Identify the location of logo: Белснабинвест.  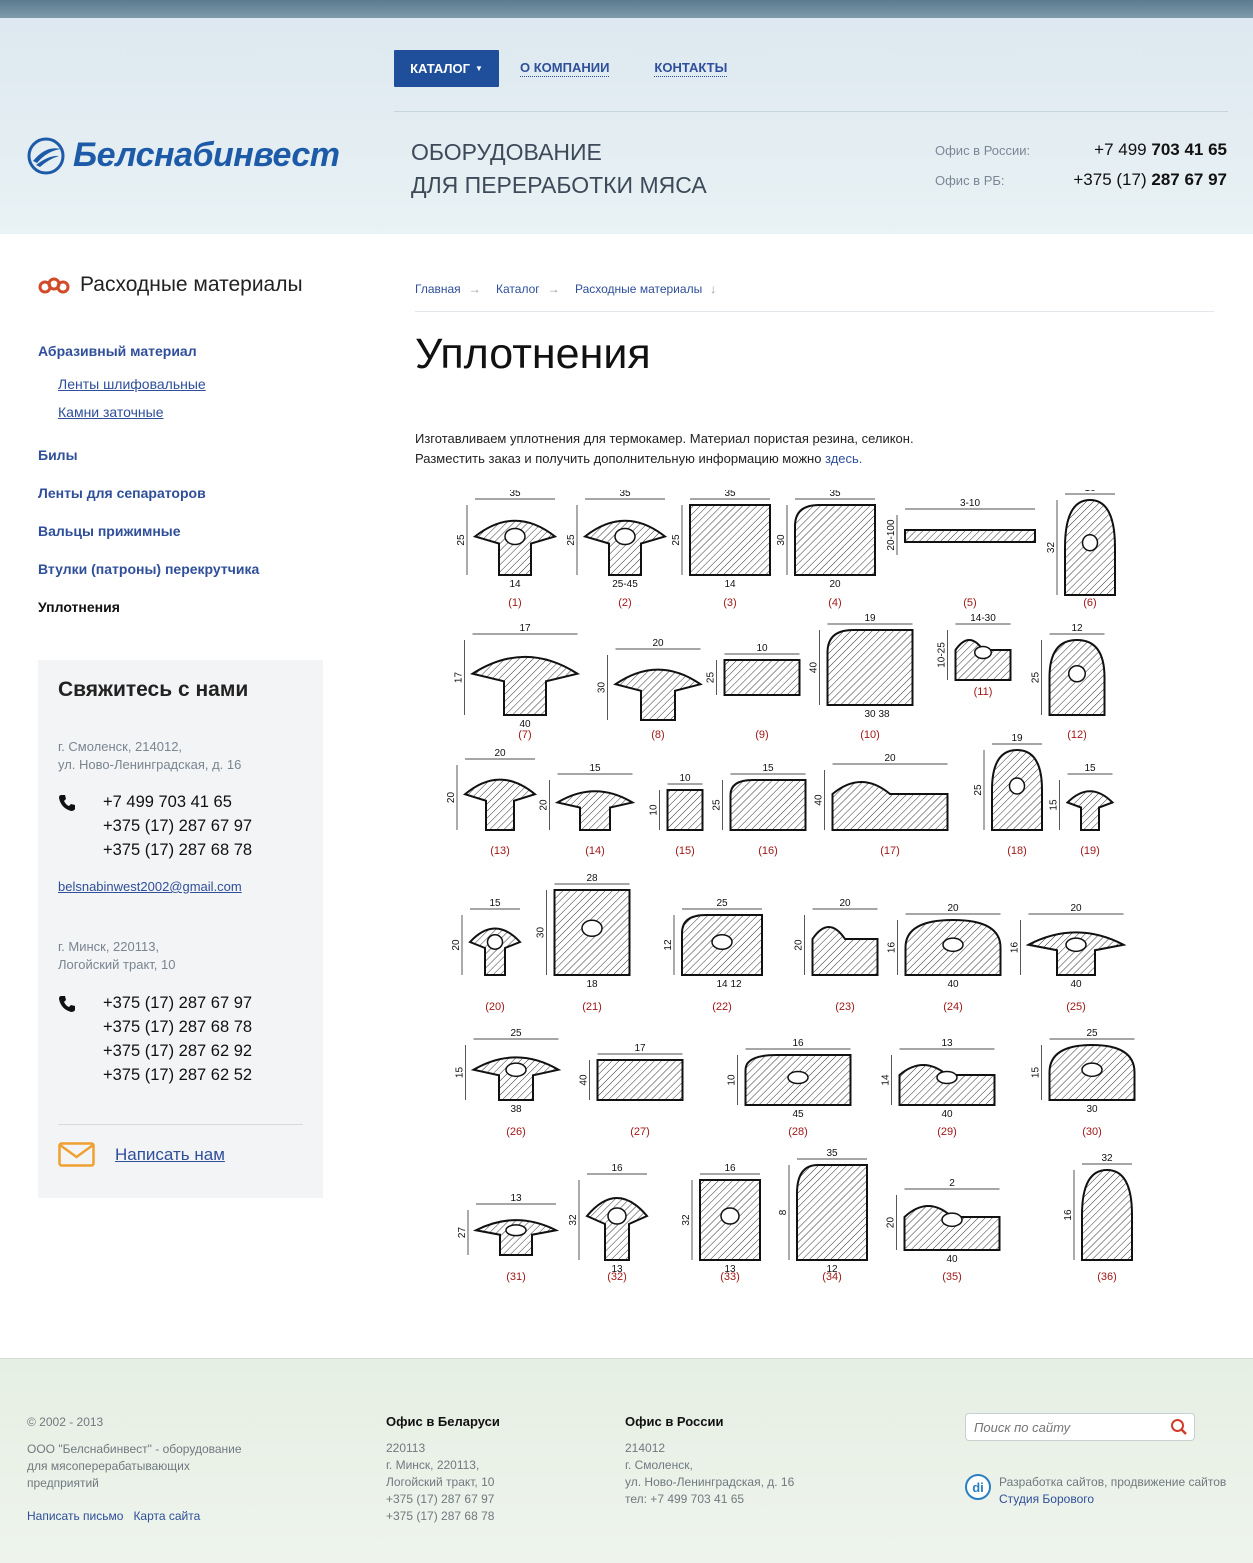
(183, 155).